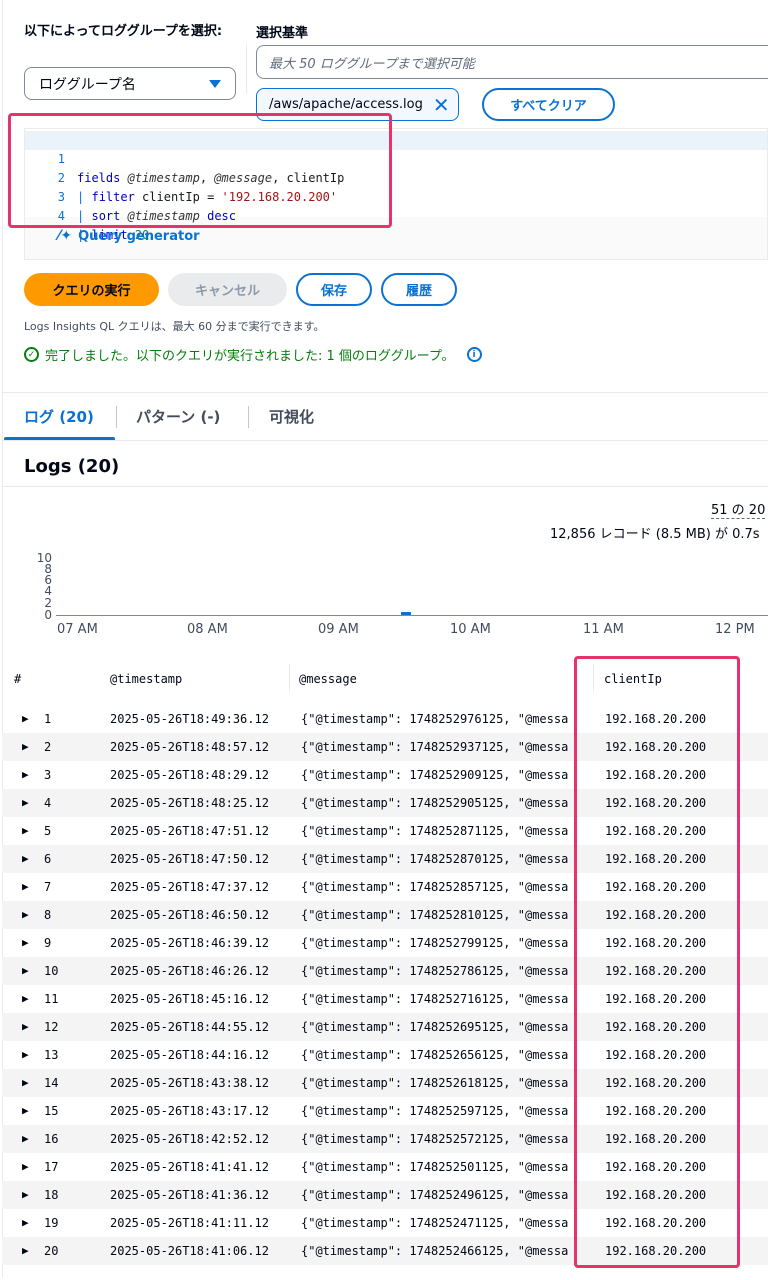 Image resolution: width=768 pixels, height=1280 pixels. I want to click on cell-message: {"@timestamp": 1748252909125, "@messa, so click(435, 775).